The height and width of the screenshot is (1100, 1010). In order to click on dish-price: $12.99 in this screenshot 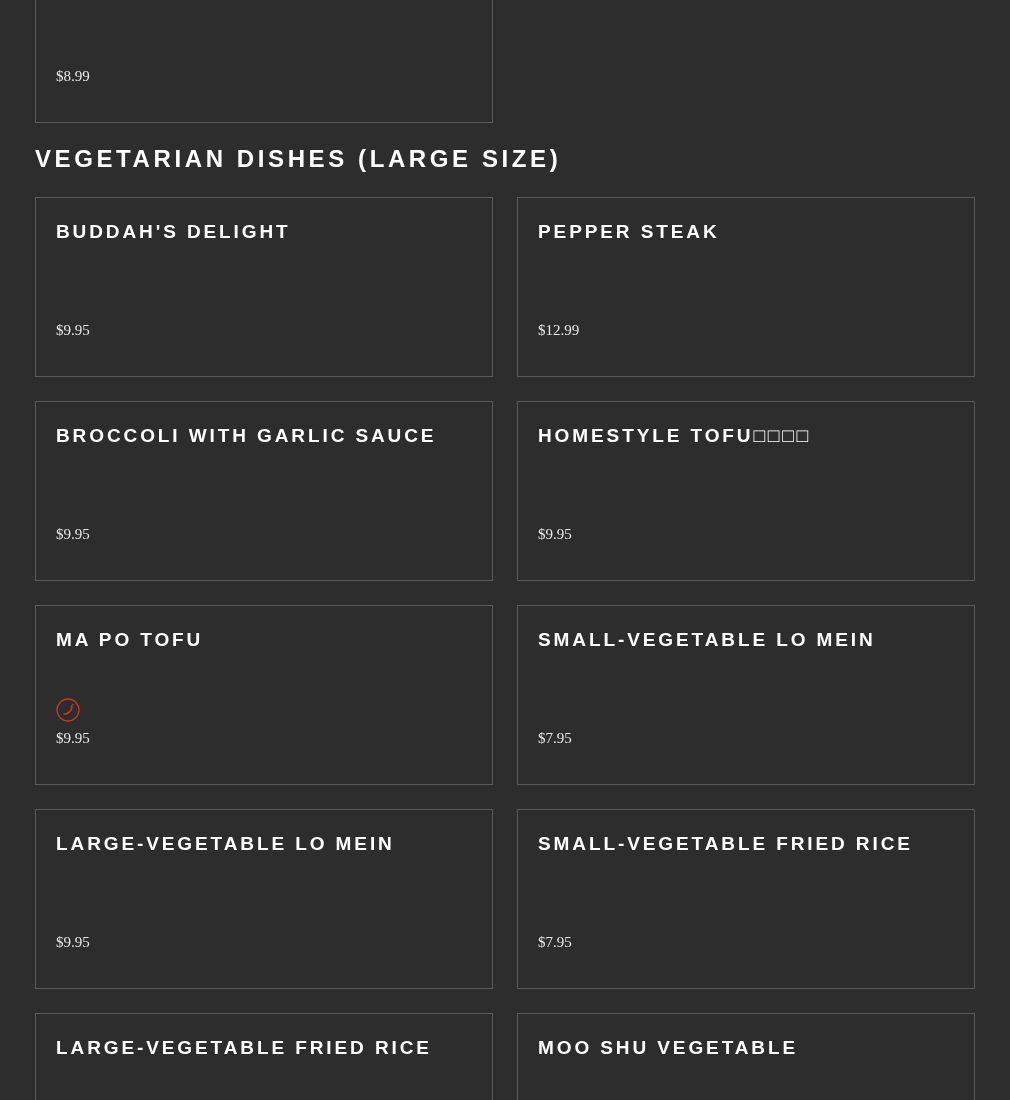, I will do `click(559, 330)`.